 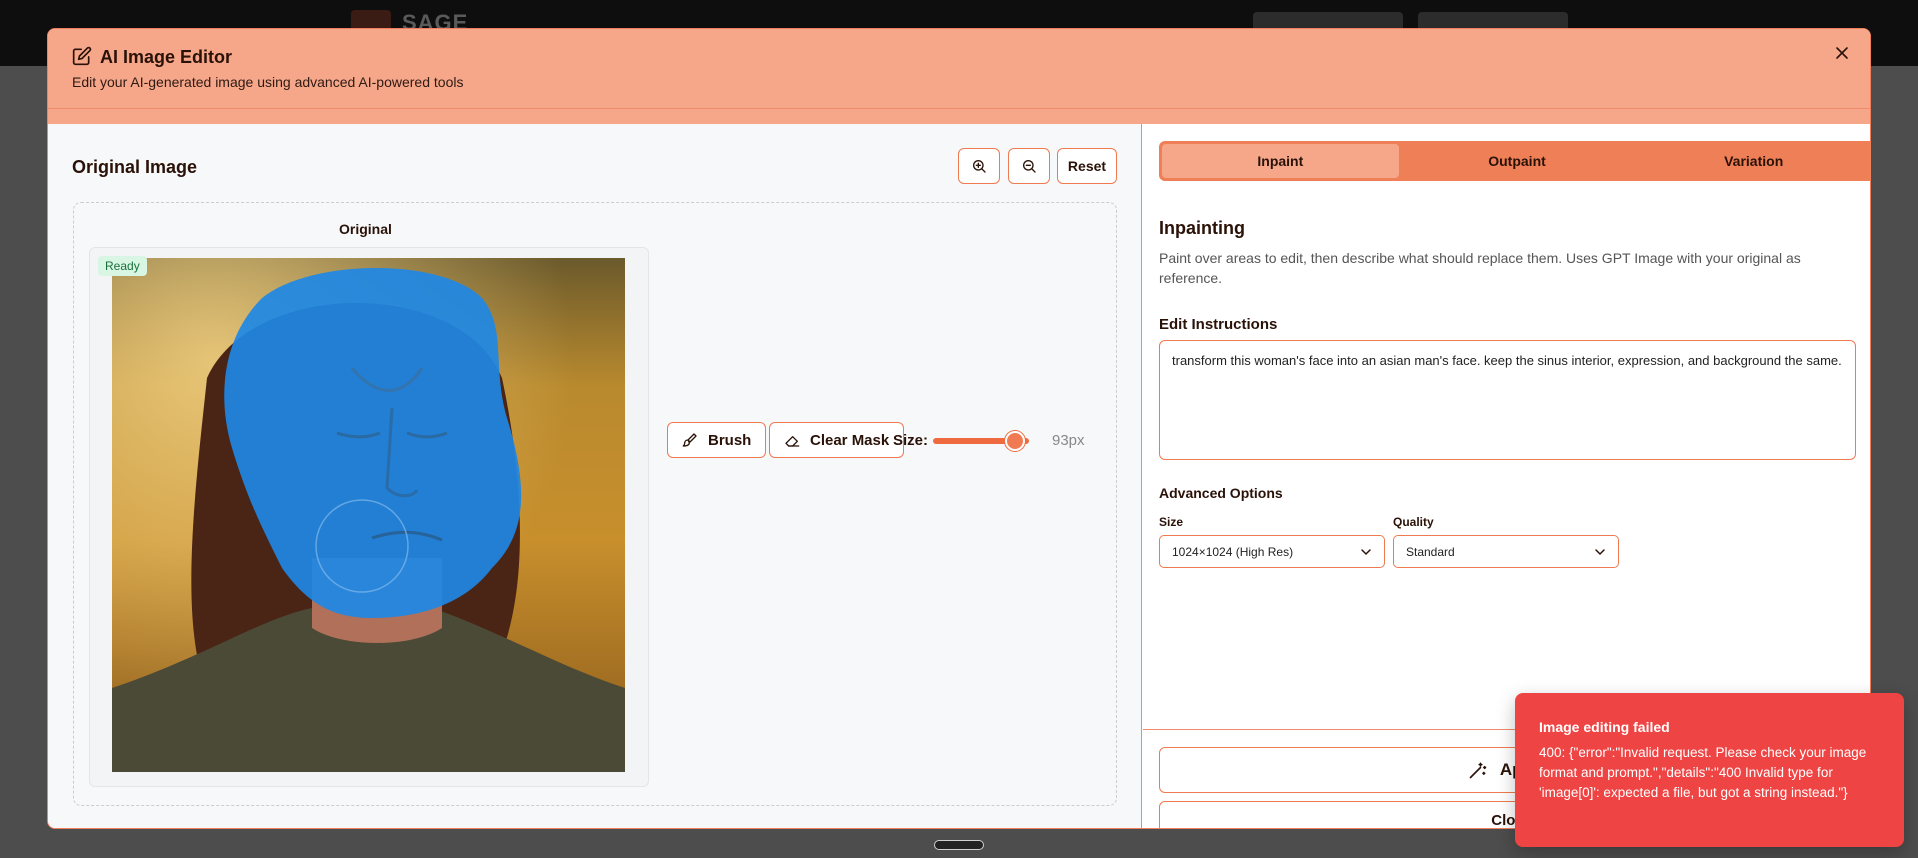 I want to click on original-image-title: Original Image, so click(x=135, y=167).